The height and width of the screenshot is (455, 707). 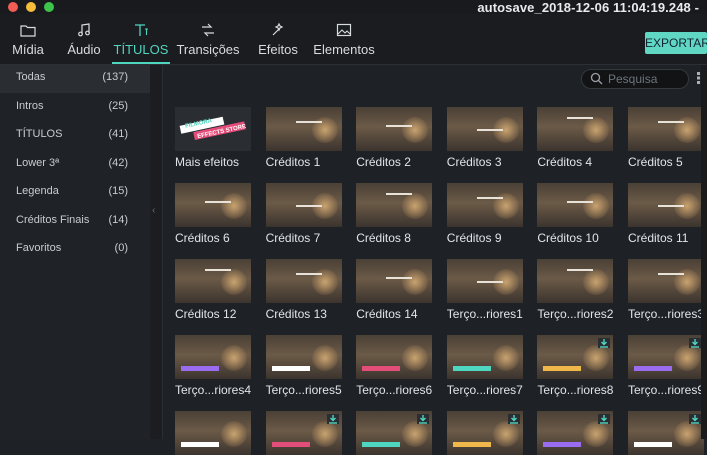 What do you see at coordinates (53, 219) in the screenshot?
I see `sidebar-item-label: Créditos Finais` at bounding box center [53, 219].